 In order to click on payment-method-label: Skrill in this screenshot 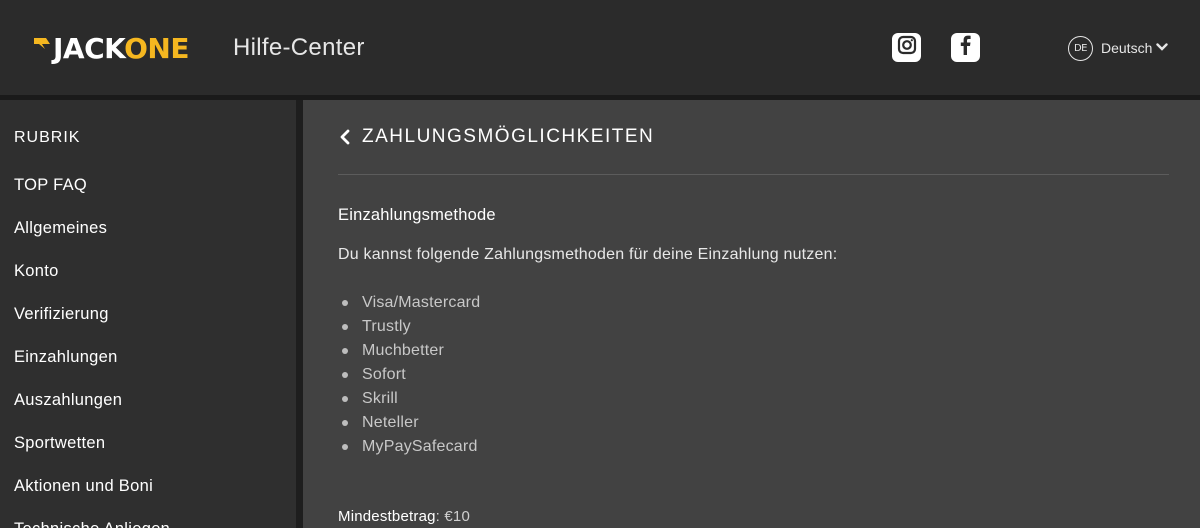, I will do `click(380, 398)`.